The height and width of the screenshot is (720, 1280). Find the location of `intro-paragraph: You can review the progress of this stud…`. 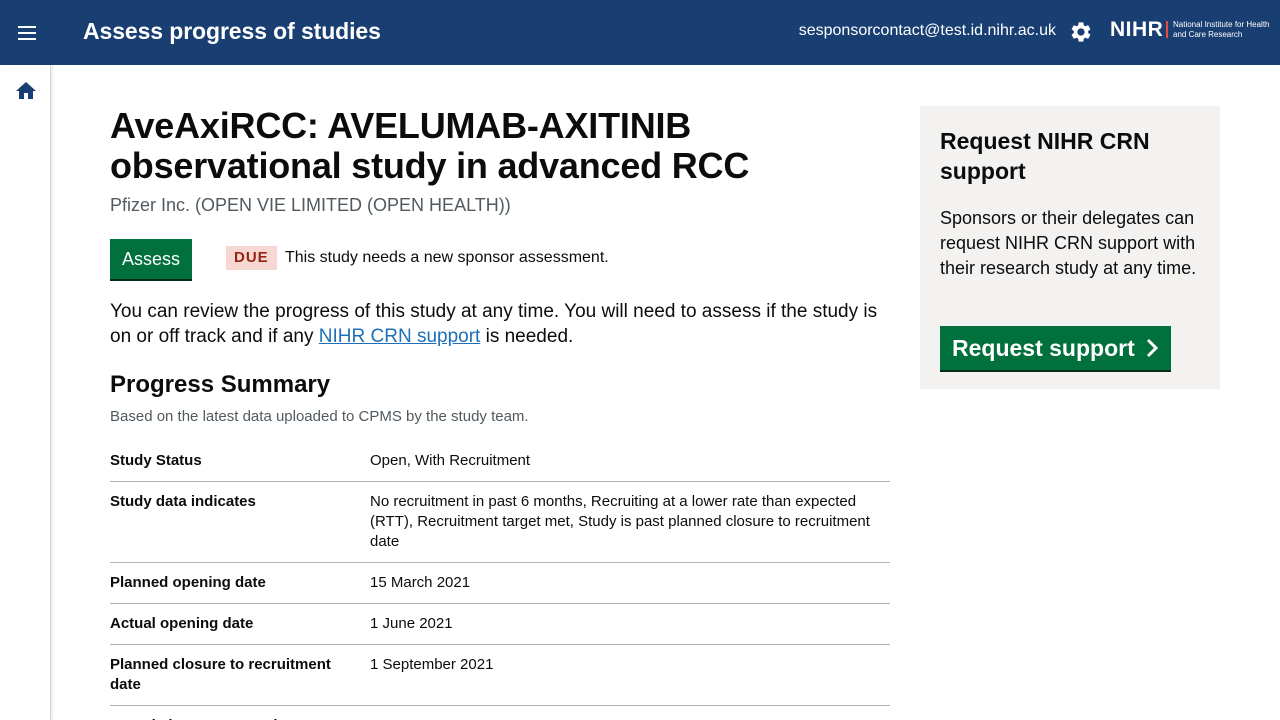

intro-paragraph: You can review the progress of this stud… is located at coordinates (500, 324).